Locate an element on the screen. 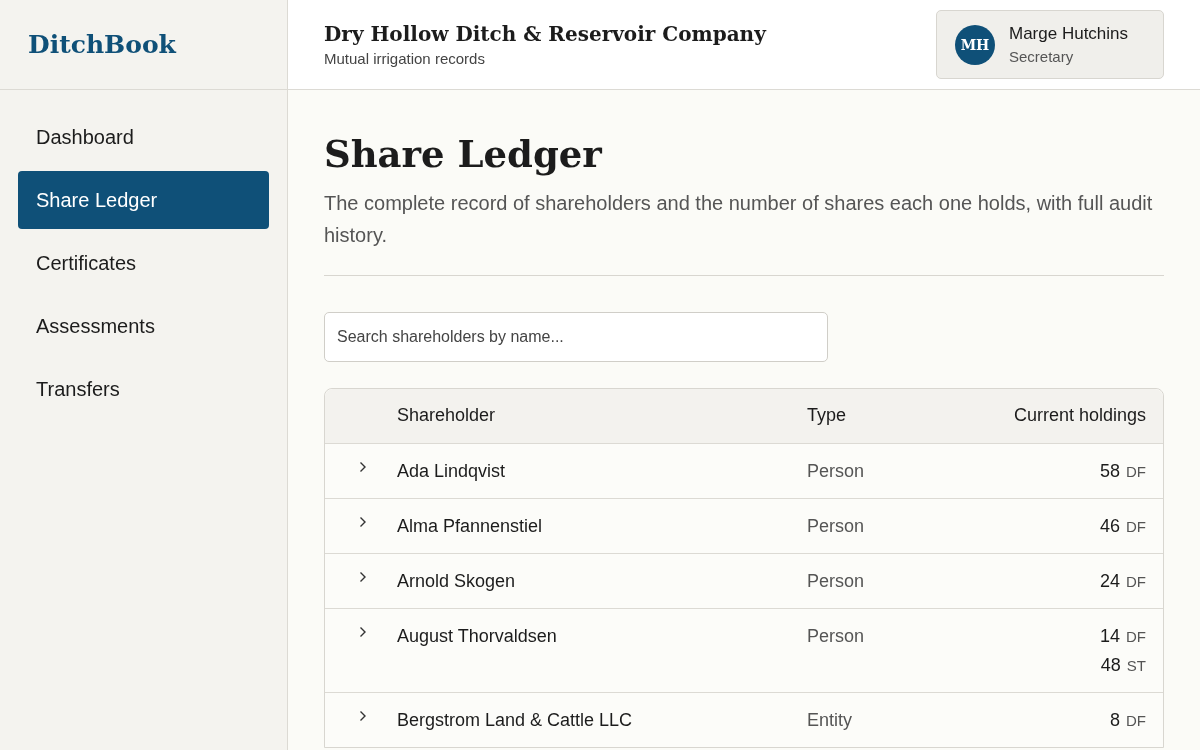 The image size is (1200, 750). shareholder-name: Bergstrom Land & Cattle LLC is located at coordinates (515, 719).